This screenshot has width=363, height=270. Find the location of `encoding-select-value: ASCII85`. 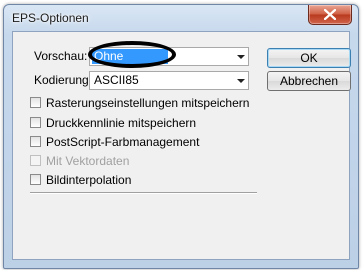

encoding-select-value: ASCII85 is located at coordinates (116, 80).